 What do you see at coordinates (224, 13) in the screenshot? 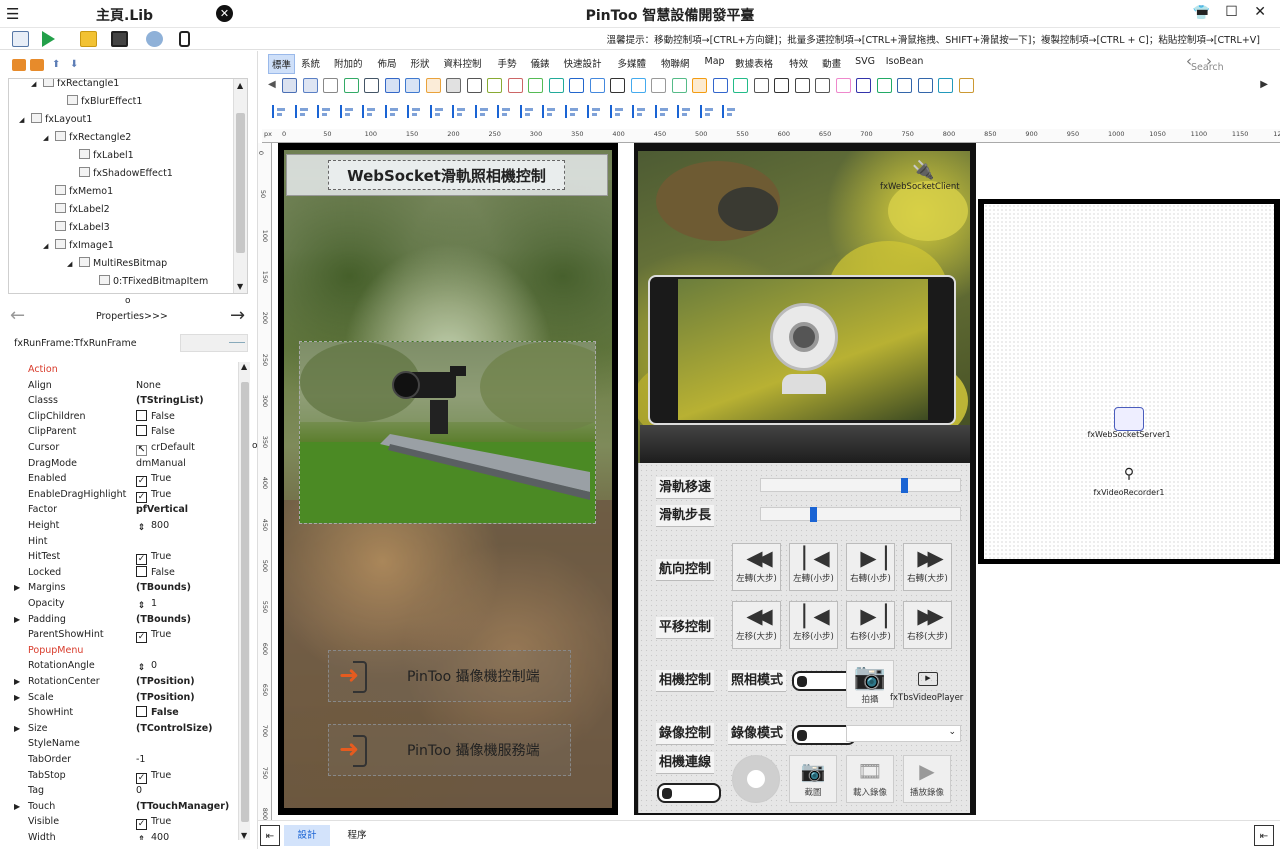
I see `close-library-icon: ✕` at bounding box center [224, 13].